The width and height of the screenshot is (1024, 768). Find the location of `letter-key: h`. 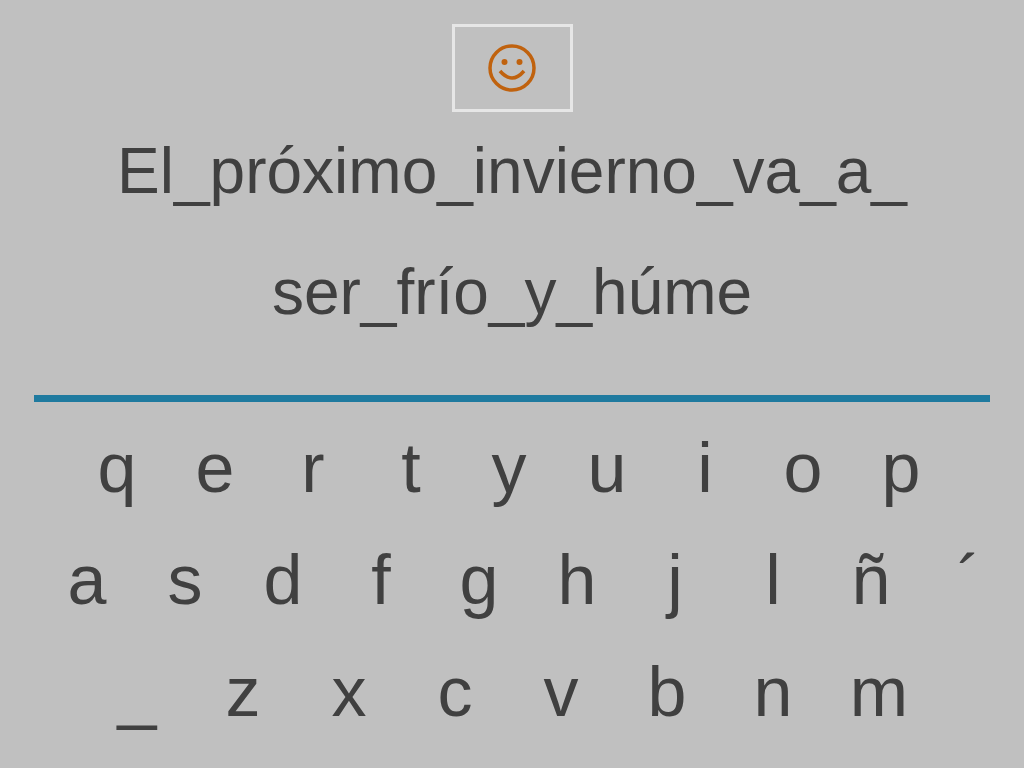

letter-key: h is located at coordinates (577, 580).